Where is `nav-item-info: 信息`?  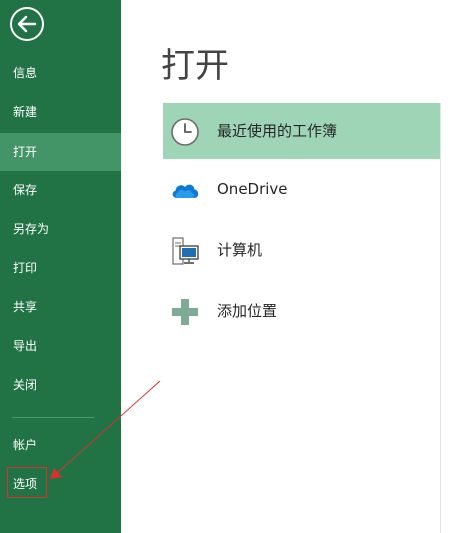
nav-item-info: 信息 is located at coordinates (60, 73).